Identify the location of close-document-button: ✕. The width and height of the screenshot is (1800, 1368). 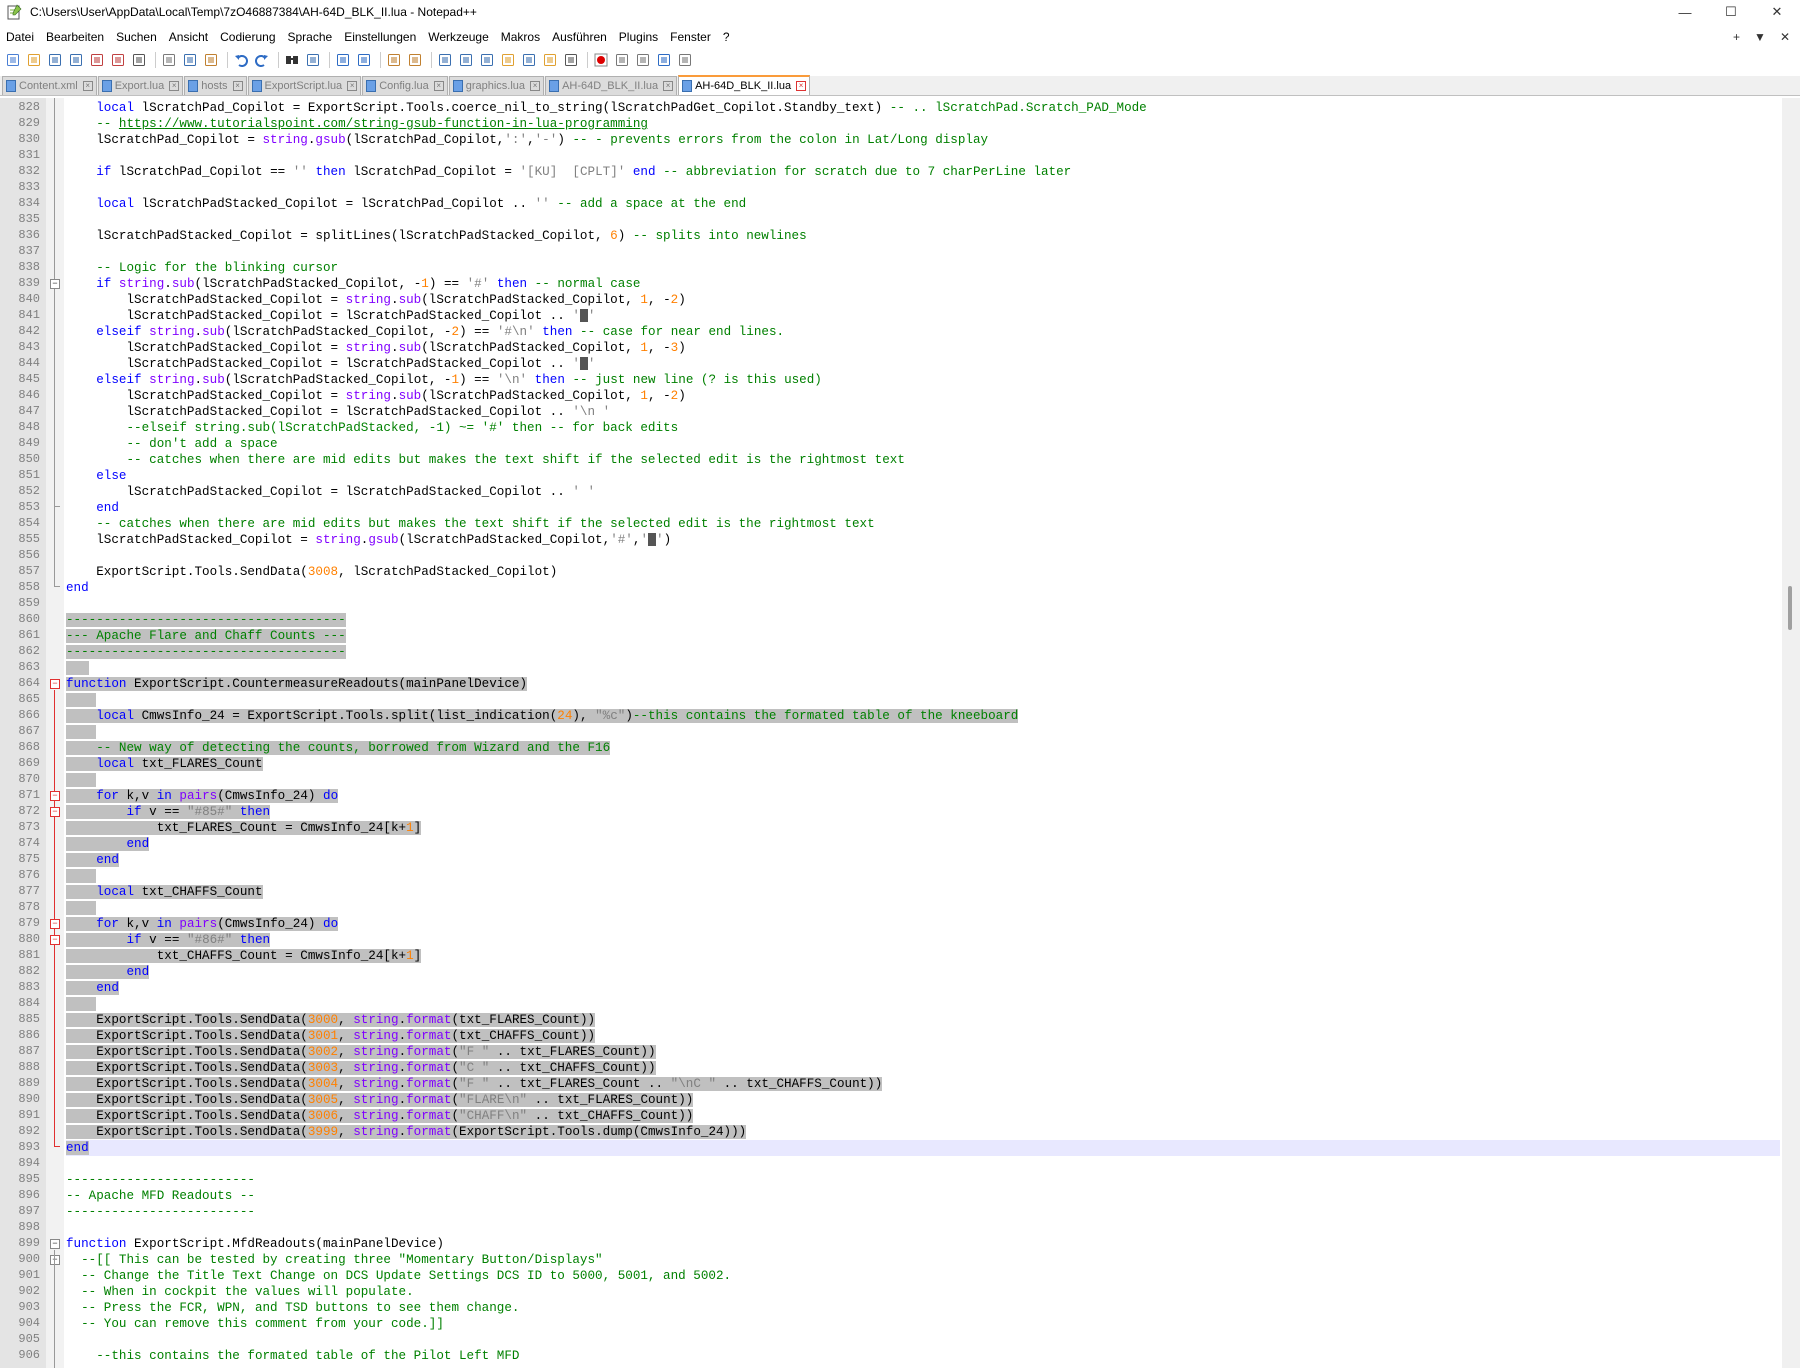
(1785, 37).